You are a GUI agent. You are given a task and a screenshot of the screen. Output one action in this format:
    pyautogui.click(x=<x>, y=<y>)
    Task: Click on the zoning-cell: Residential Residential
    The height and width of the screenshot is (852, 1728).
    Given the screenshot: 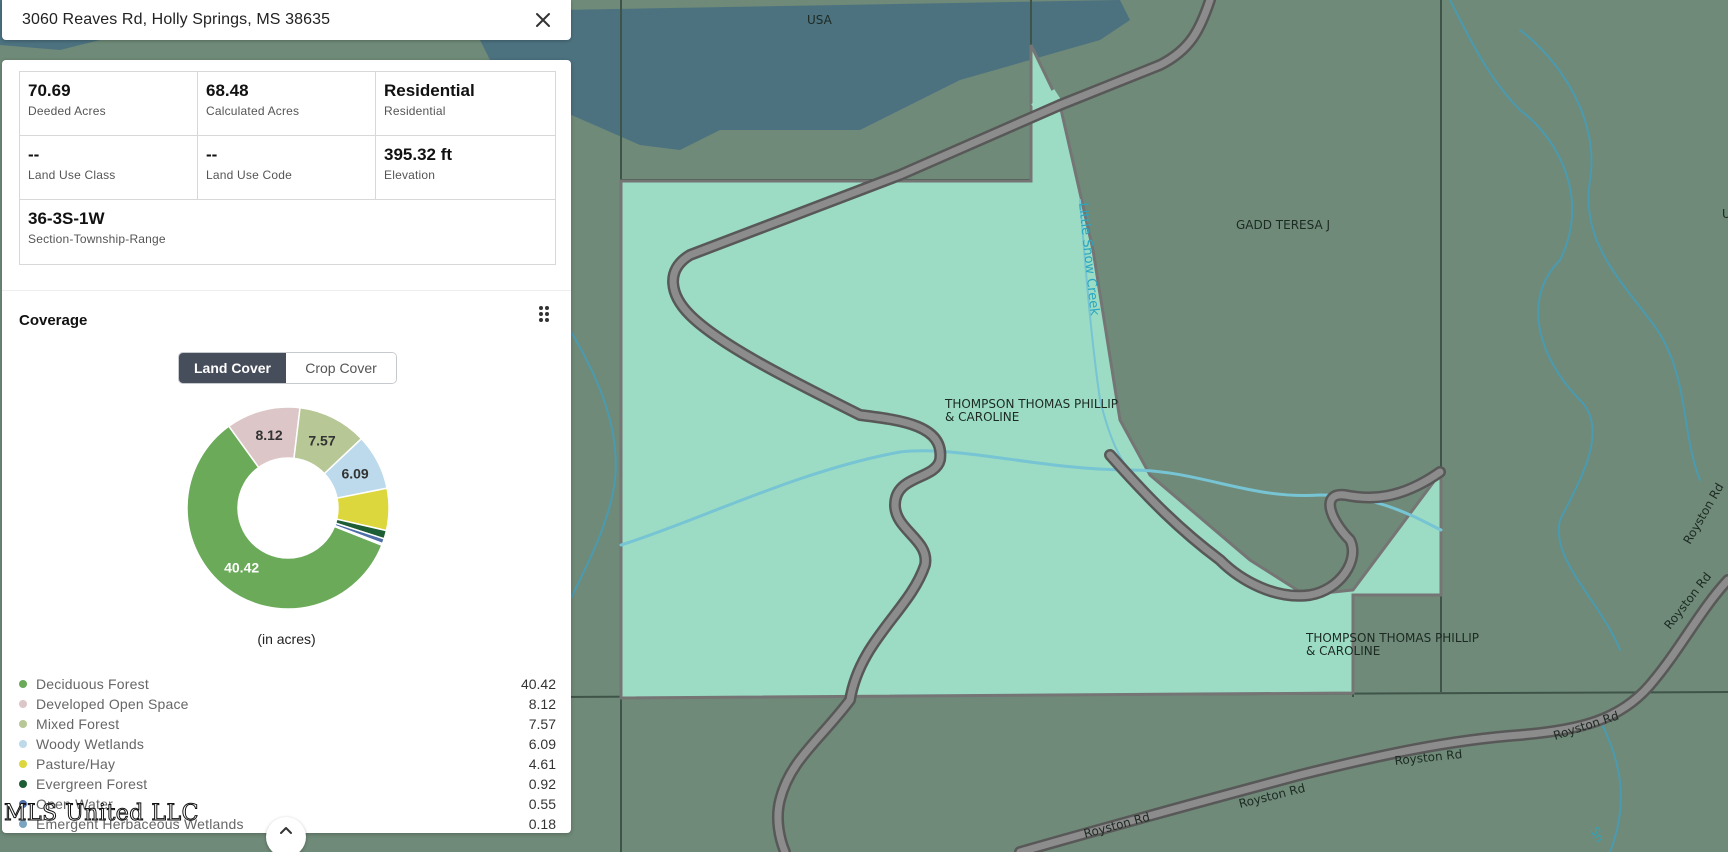 What is the action you would take?
    pyautogui.click(x=465, y=103)
    